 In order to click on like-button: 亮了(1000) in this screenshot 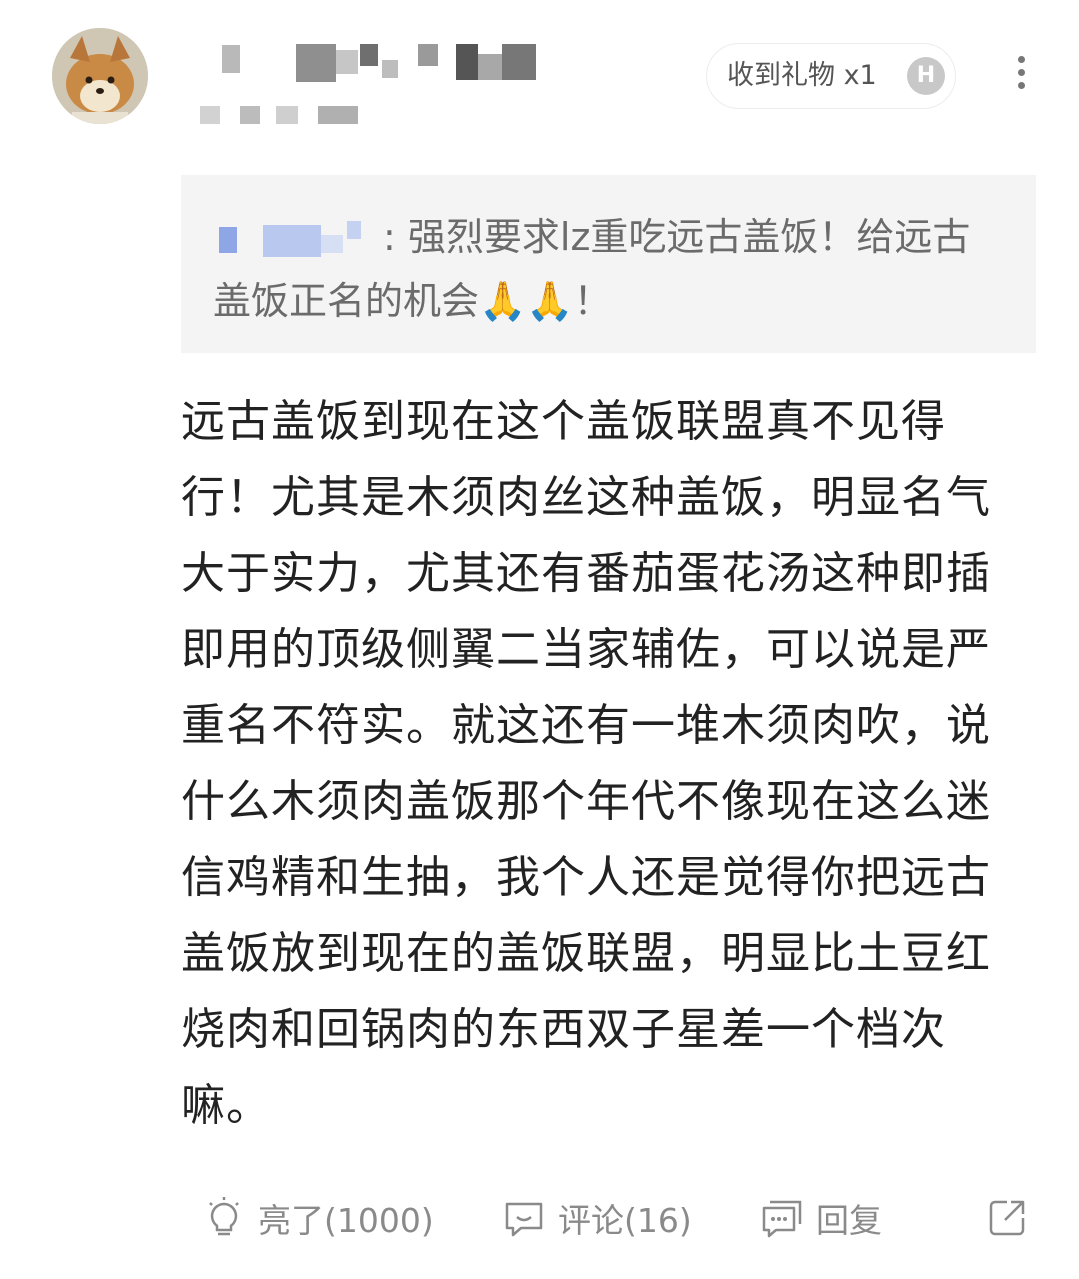, I will do `click(318, 1218)`.